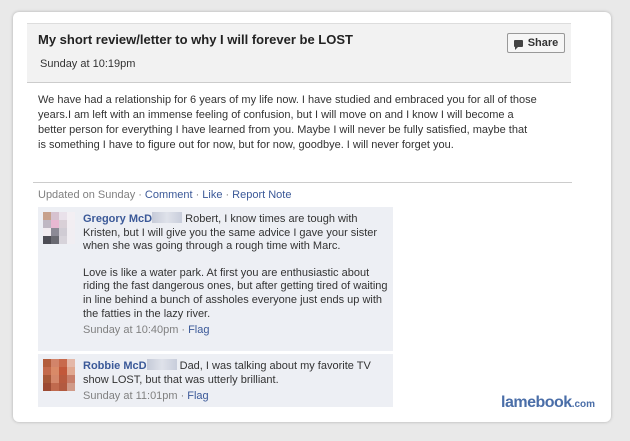 The width and height of the screenshot is (630, 441). I want to click on lamebook-logo: lamebook.com, so click(548, 403).